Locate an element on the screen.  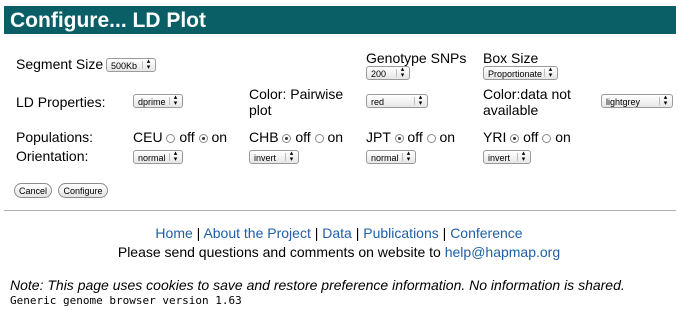
population-jpt: JPT off on is located at coordinates (410, 137).